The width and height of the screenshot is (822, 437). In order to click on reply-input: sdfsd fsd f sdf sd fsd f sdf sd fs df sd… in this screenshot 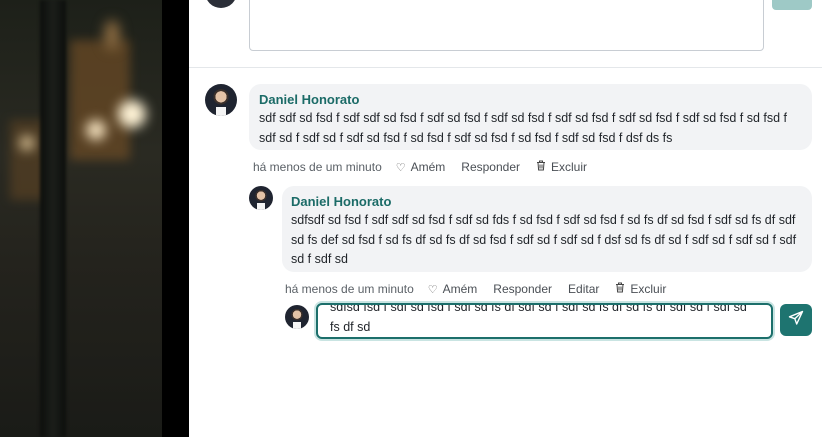, I will do `click(544, 321)`.